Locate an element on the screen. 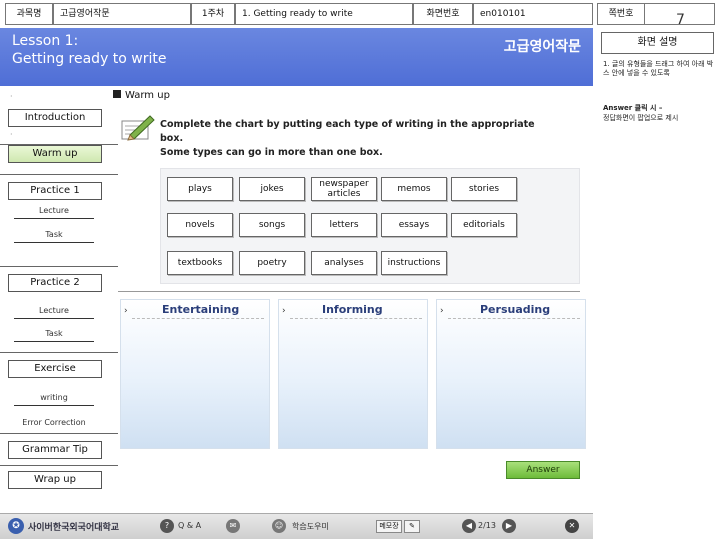  pencil-note-icon is located at coordinates (138, 128).